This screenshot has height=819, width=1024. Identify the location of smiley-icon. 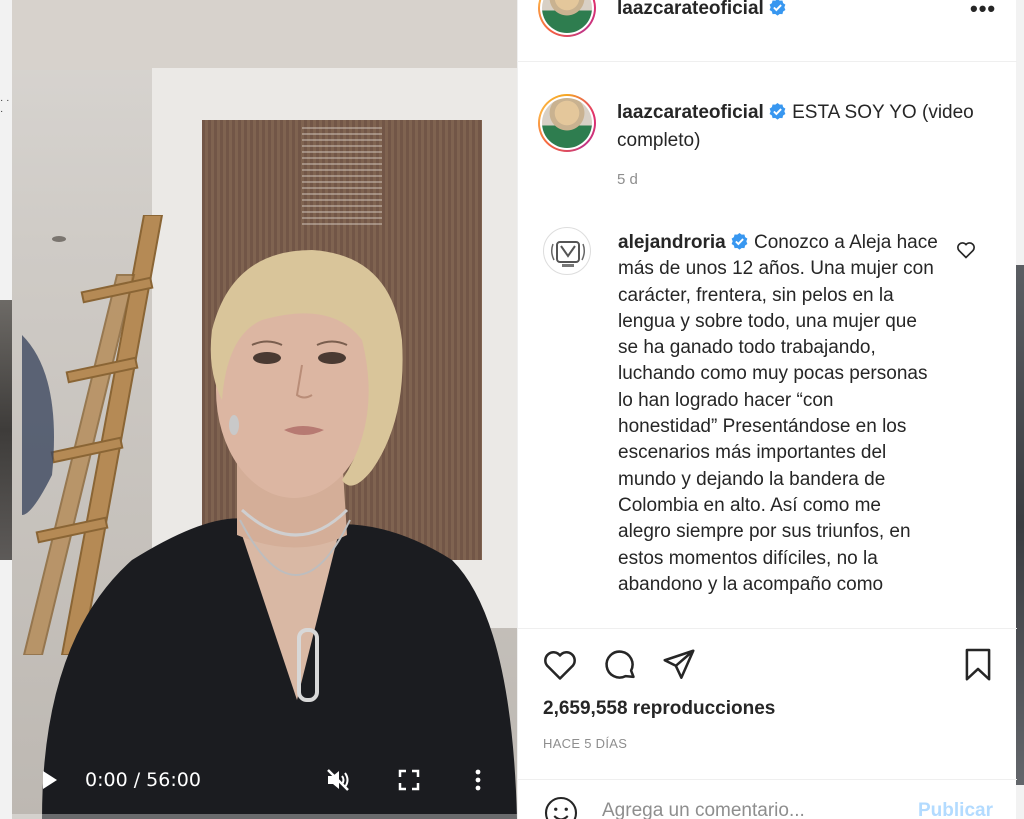
(561, 807).